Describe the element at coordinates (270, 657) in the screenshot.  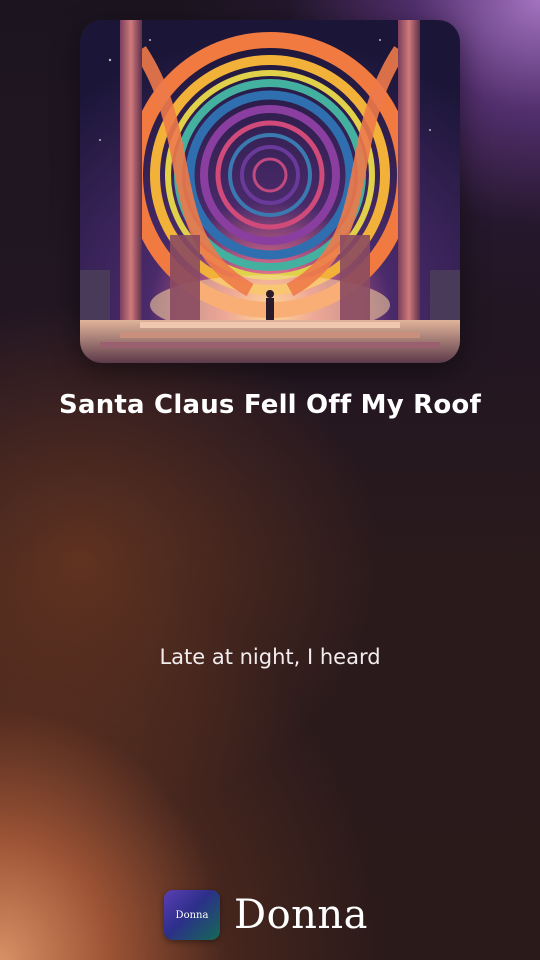
I see `current-lyric-line: Late at night, I heard` at that location.